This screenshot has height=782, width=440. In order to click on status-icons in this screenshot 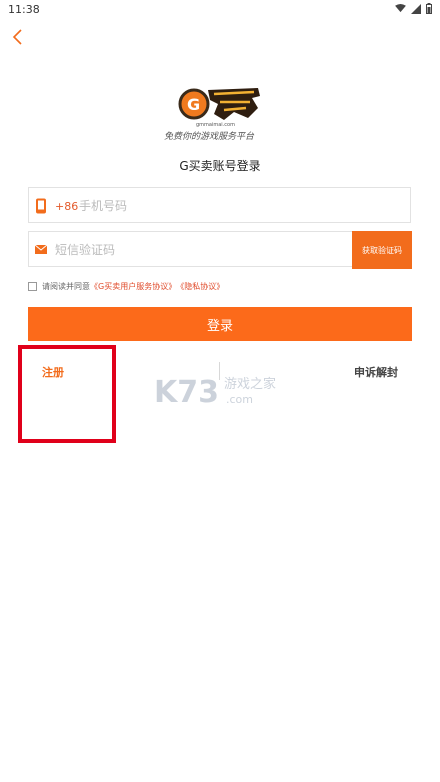, I will do `click(413, 8)`.